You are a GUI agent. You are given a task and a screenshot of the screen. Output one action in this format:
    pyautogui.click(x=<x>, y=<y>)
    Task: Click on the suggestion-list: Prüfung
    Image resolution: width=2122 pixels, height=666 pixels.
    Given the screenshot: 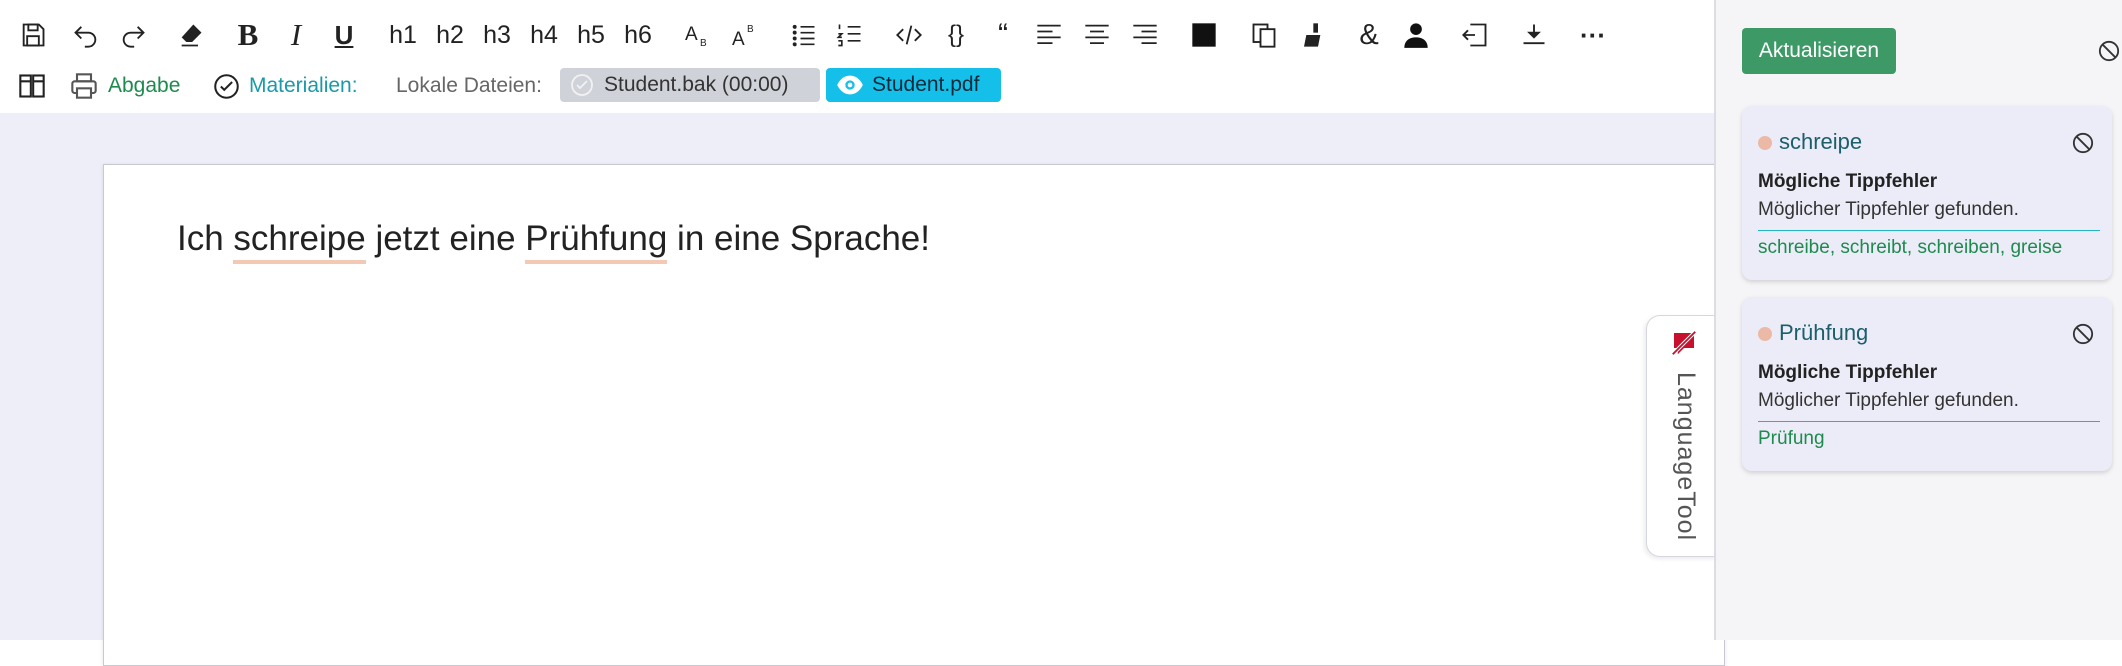 What is the action you would take?
    pyautogui.click(x=1791, y=439)
    